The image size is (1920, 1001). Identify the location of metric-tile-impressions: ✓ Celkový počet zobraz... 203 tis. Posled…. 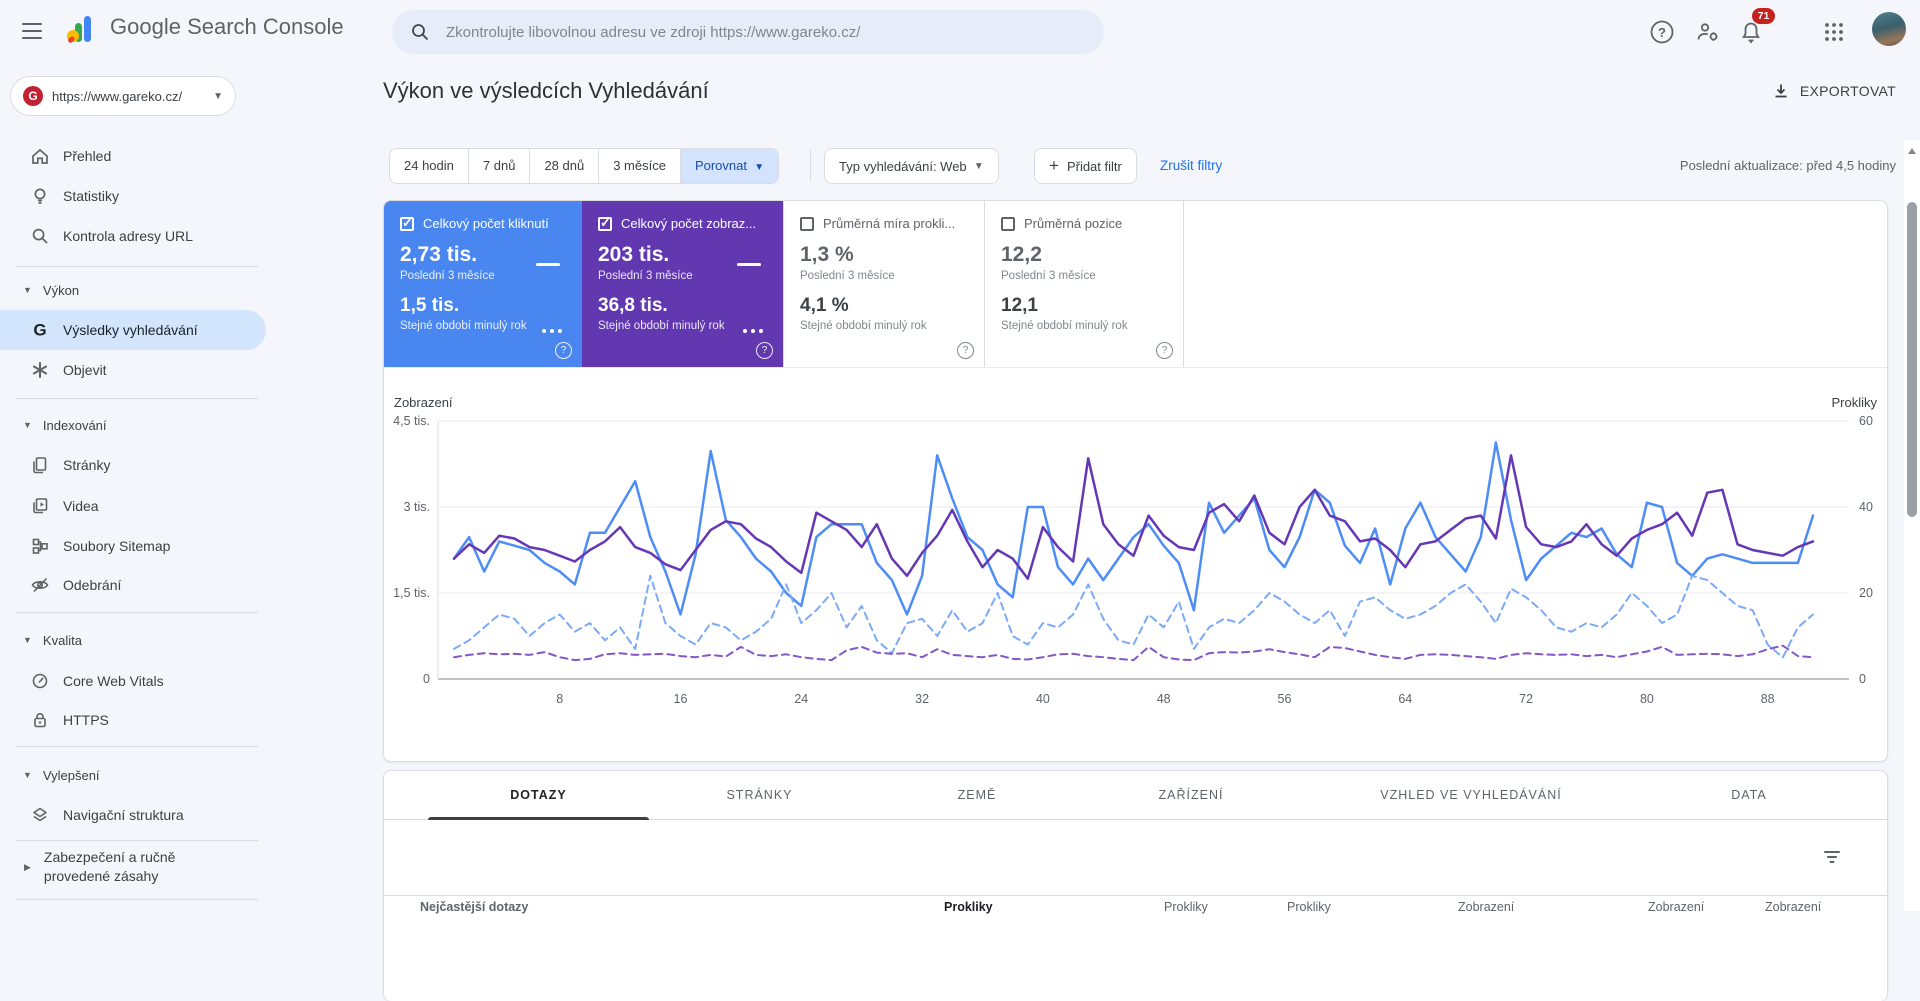
(682, 284).